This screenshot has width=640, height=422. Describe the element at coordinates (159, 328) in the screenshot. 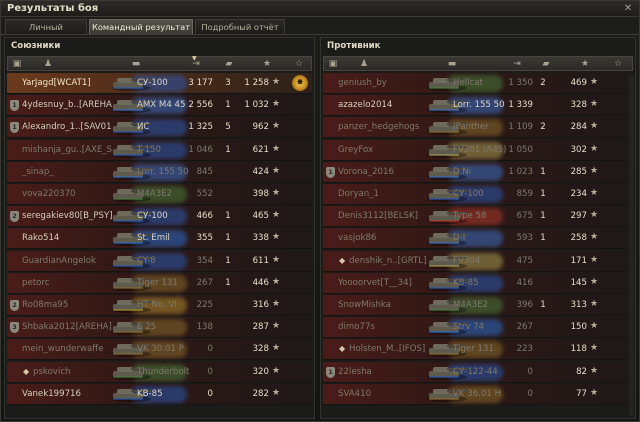

I see `table-row: 3 Shbaka2012[AREHA] E 25 138 287 ★` at that location.